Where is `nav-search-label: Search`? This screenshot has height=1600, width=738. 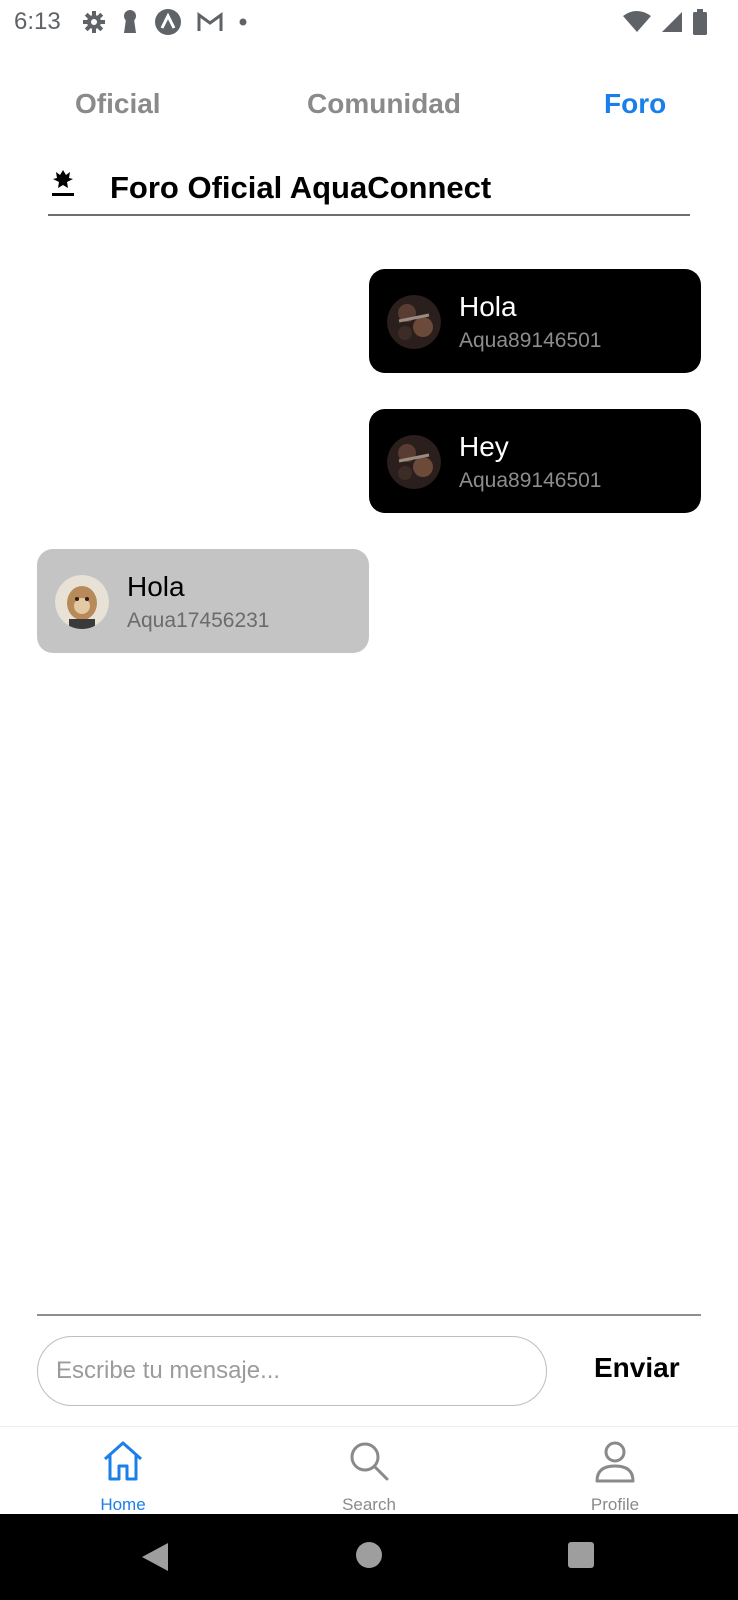 nav-search-label: Search is located at coordinates (369, 1504).